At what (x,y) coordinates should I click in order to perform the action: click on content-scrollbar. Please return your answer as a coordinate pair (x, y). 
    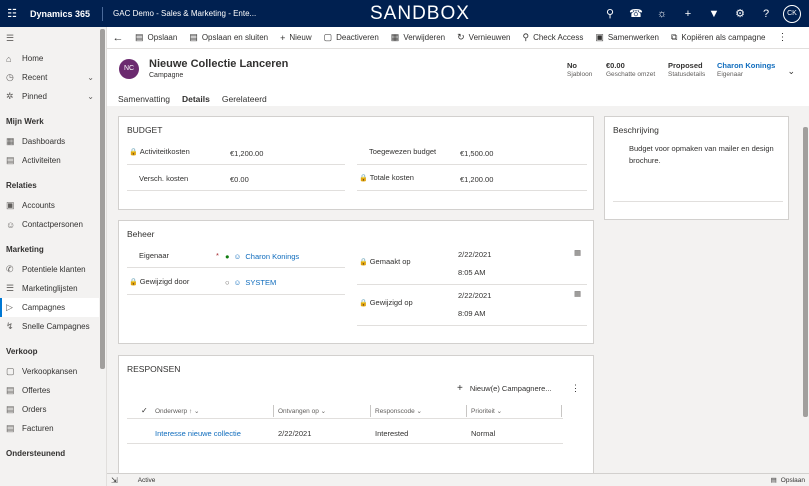
    Looking at the image, I should click on (805, 289).